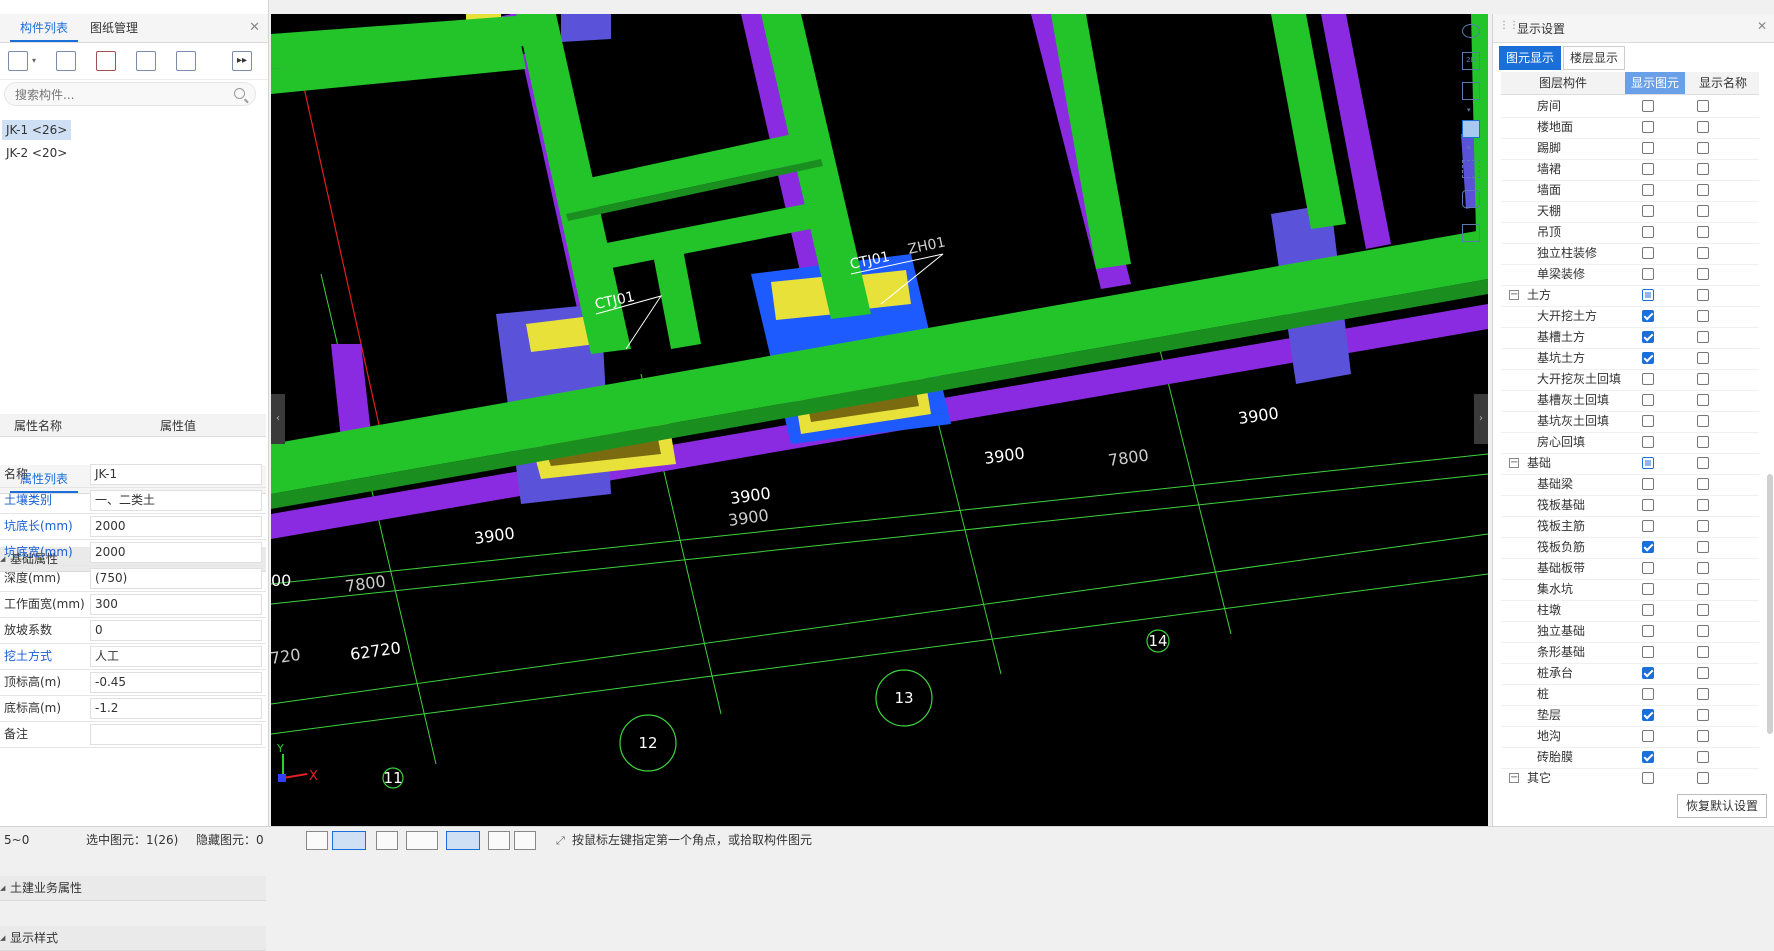 This screenshot has width=1774, height=951. What do you see at coordinates (176, 500) in the screenshot?
I see `prop-value: 一、二类土` at bounding box center [176, 500].